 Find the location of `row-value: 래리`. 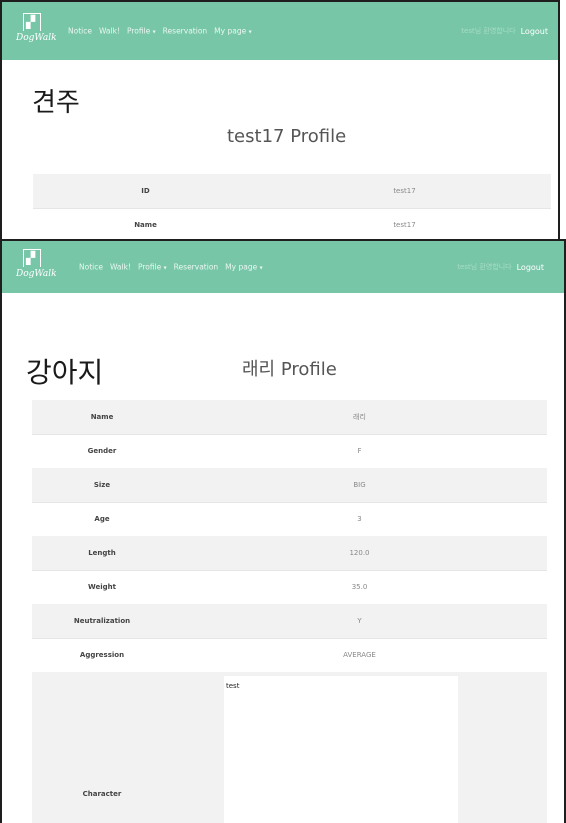

row-value: 래리 is located at coordinates (359, 417).